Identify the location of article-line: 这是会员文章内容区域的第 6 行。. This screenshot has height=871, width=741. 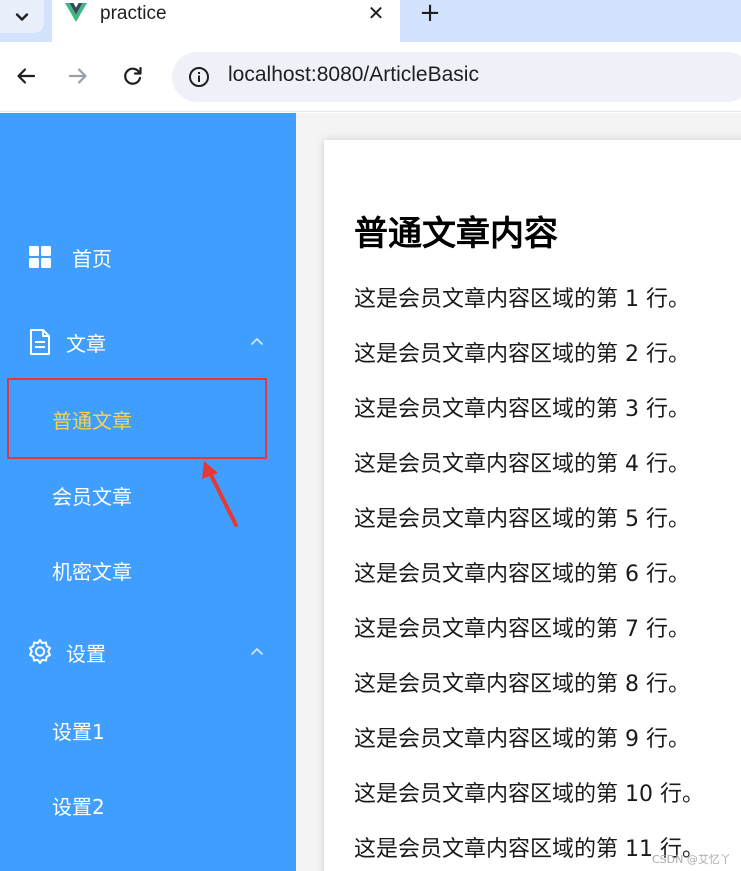
(522, 574).